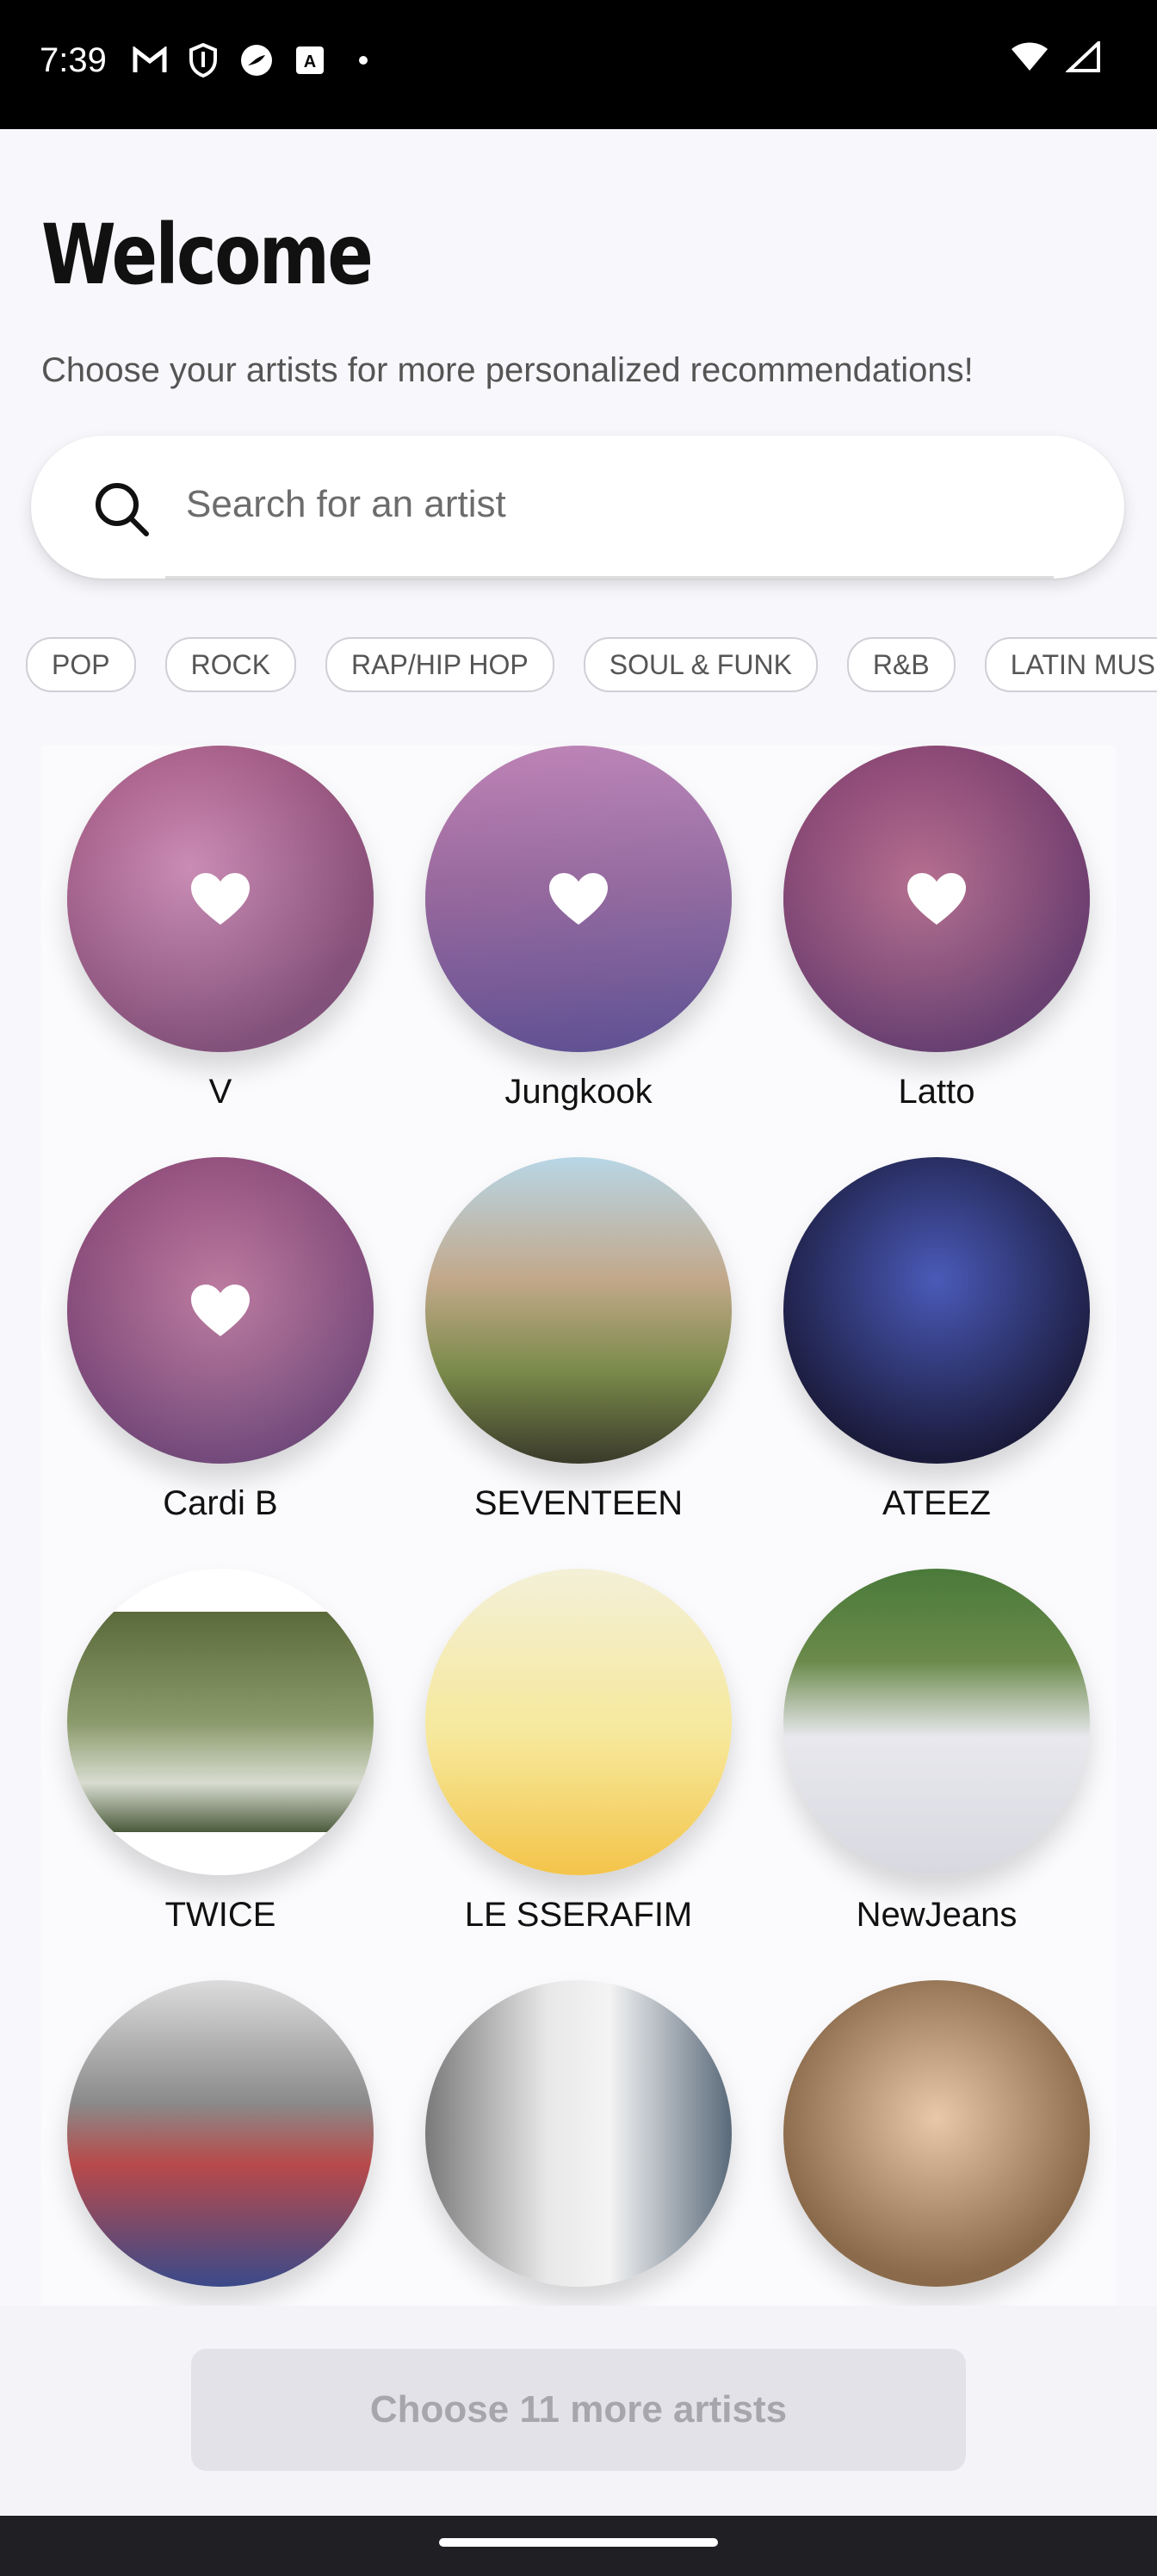  I want to click on artist-tile-newjeans: NewJeans, so click(937, 1775).